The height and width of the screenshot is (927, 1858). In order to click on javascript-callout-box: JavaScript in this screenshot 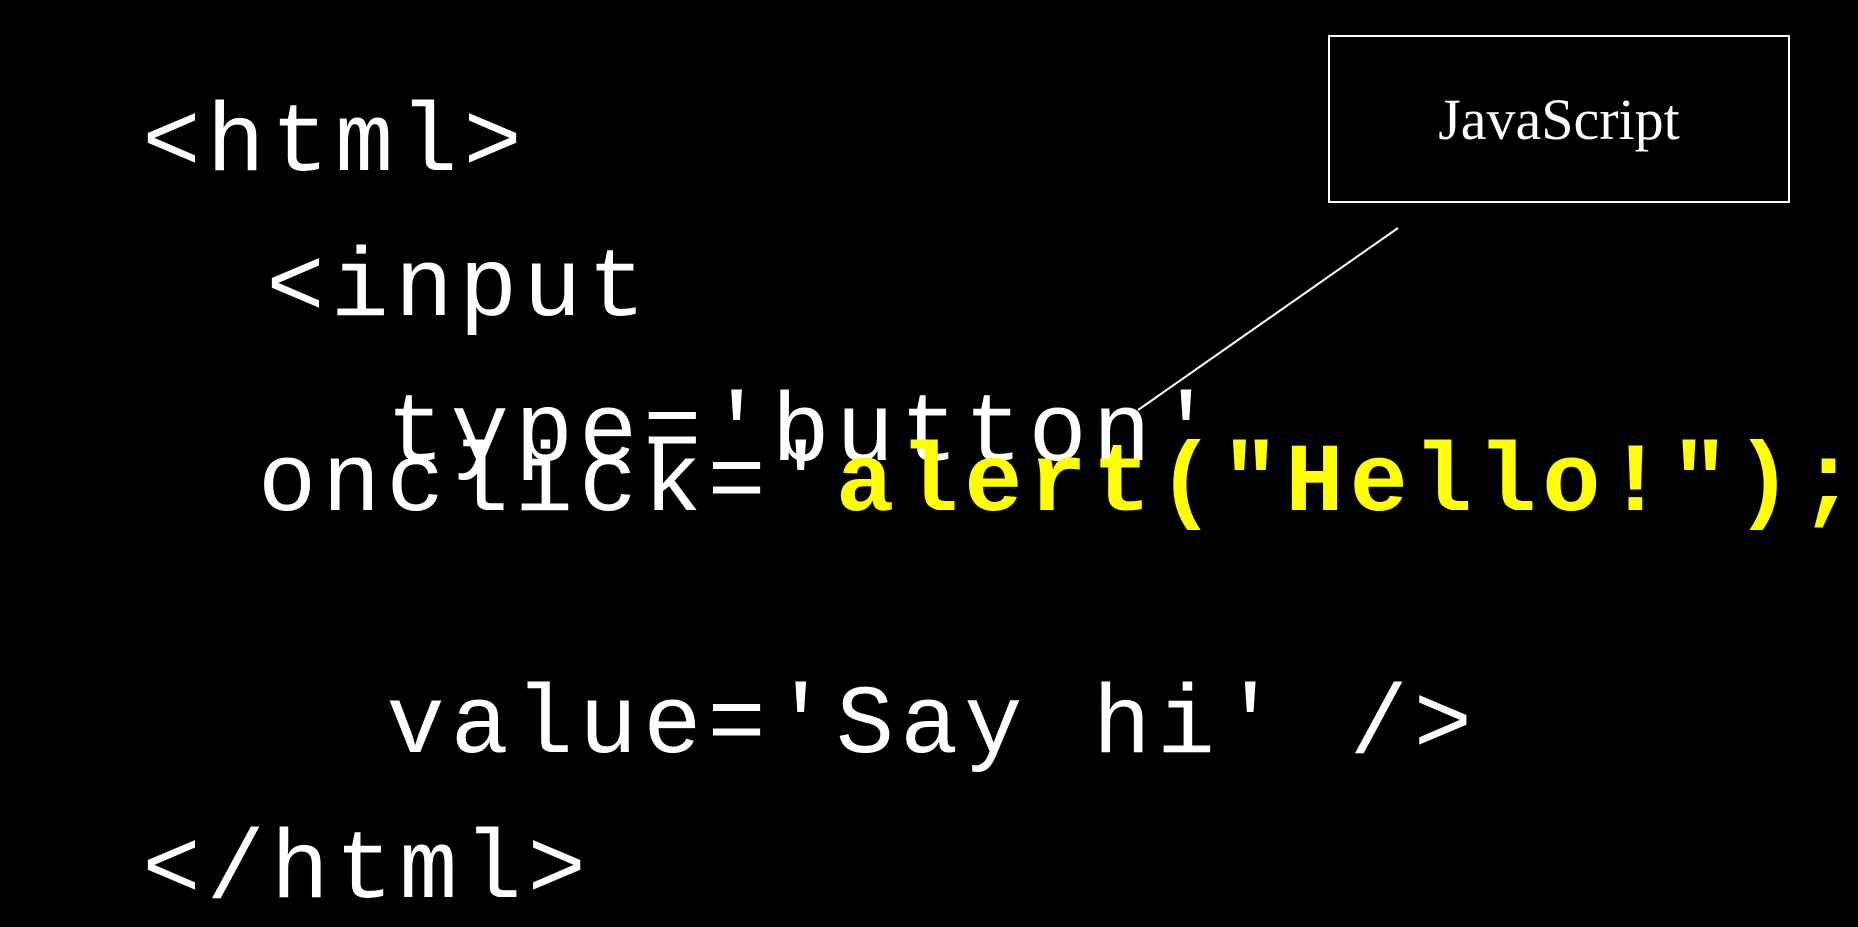, I will do `click(1559, 119)`.